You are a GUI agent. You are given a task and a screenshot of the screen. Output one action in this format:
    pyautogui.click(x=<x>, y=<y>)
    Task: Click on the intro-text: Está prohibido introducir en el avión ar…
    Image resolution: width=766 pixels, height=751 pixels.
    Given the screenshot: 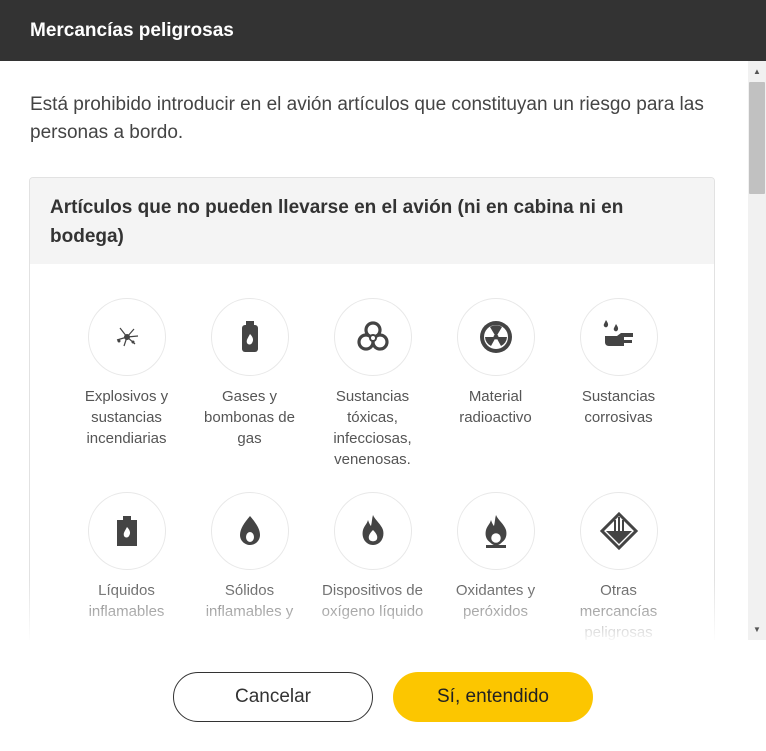 What is the action you would take?
    pyautogui.click(x=367, y=118)
    